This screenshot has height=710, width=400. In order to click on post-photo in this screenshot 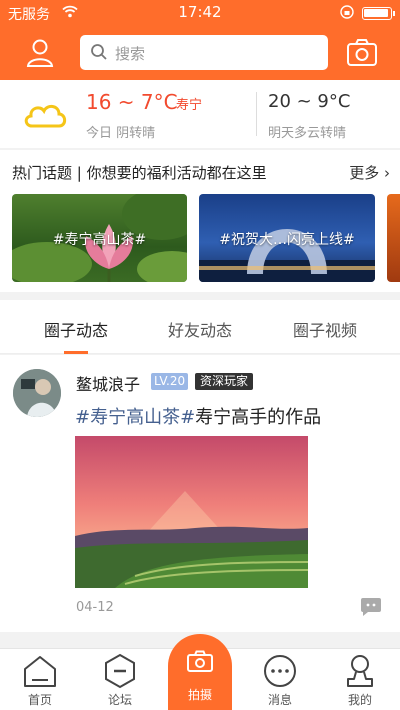, I will do `click(191, 512)`.